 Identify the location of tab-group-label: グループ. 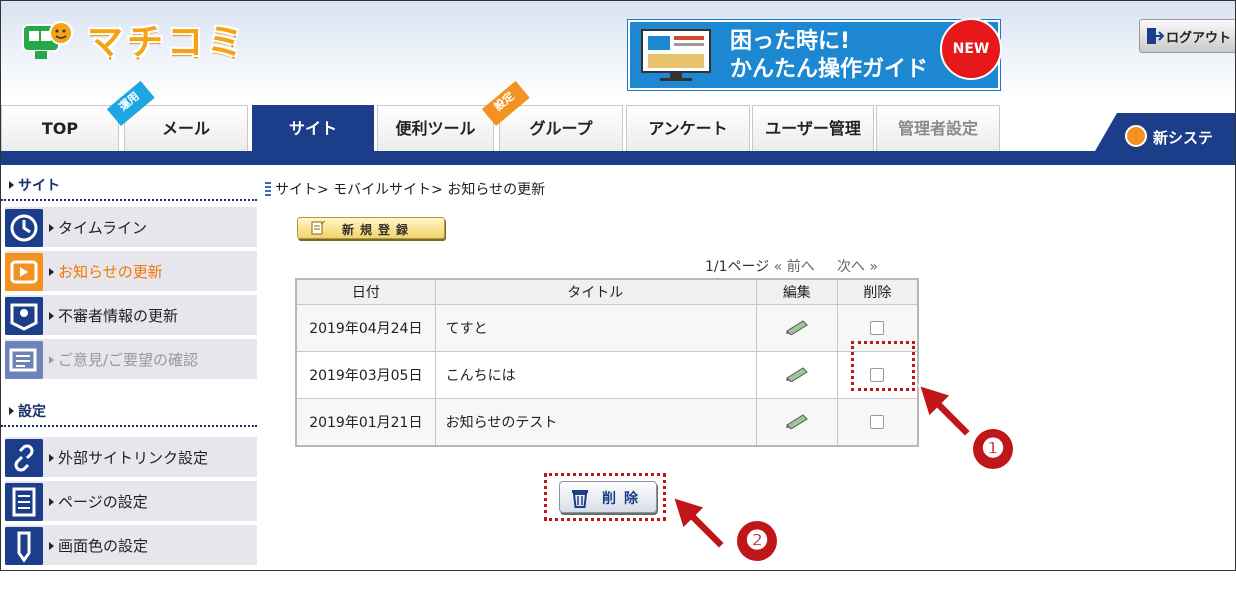
(561, 128).